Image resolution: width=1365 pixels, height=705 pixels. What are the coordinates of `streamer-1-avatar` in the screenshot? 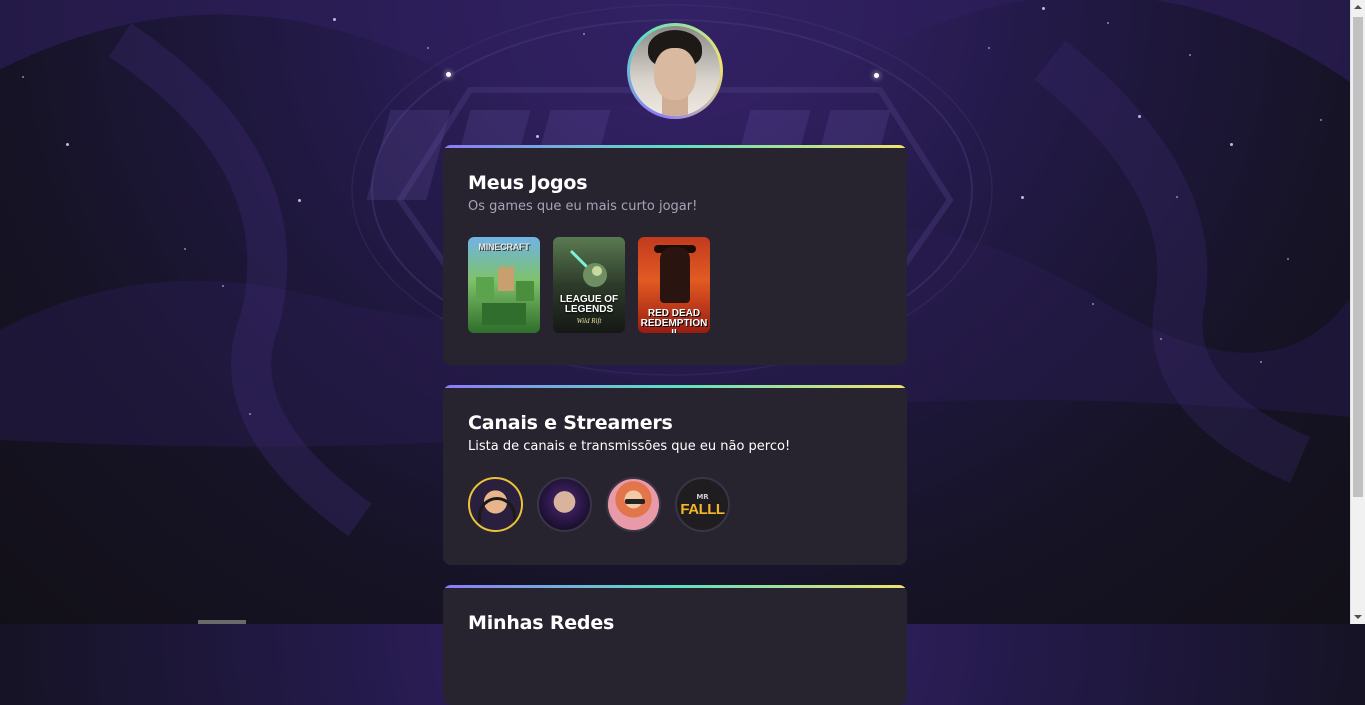 It's located at (495, 504).